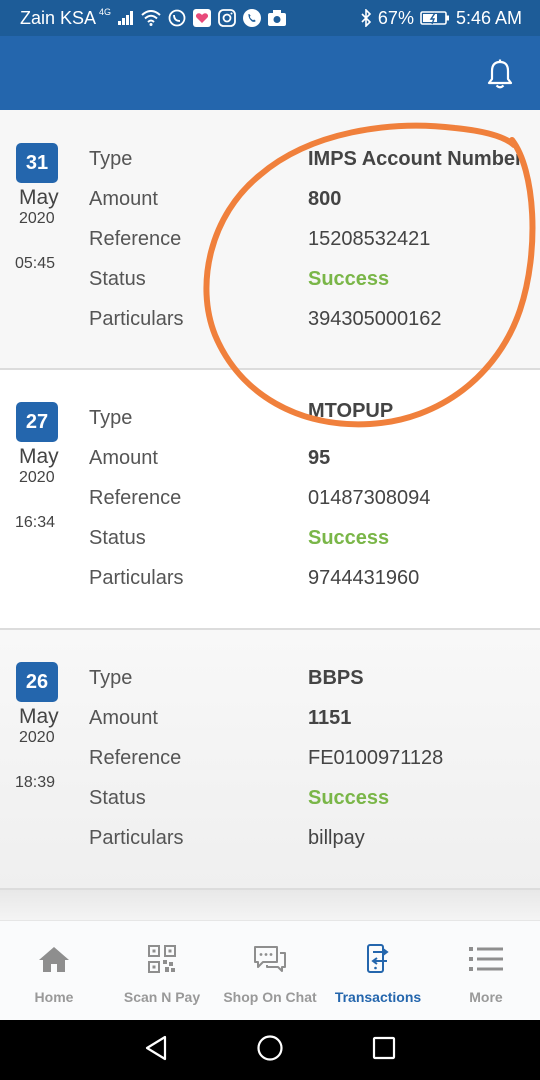 Image resolution: width=540 pixels, height=1080 pixels. I want to click on nav-label: Shop On Chat, so click(270, 997).